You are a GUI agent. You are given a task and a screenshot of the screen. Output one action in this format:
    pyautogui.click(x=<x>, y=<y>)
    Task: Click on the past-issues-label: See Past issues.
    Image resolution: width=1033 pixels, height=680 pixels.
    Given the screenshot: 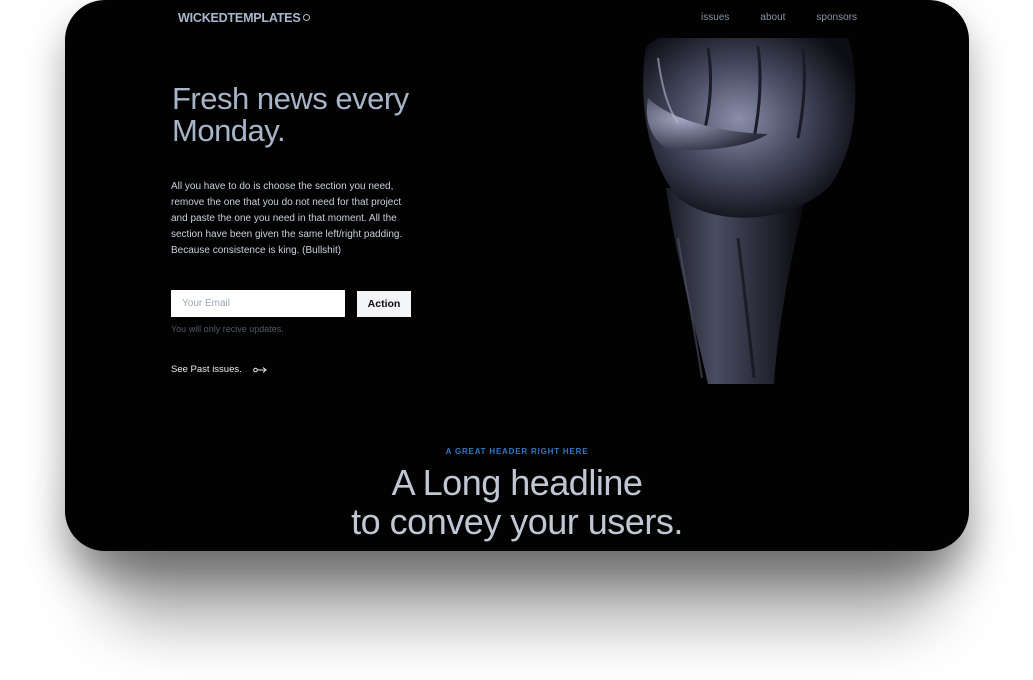 What is the action you would take?
    pyautogui.click(x=206, y=369)
    